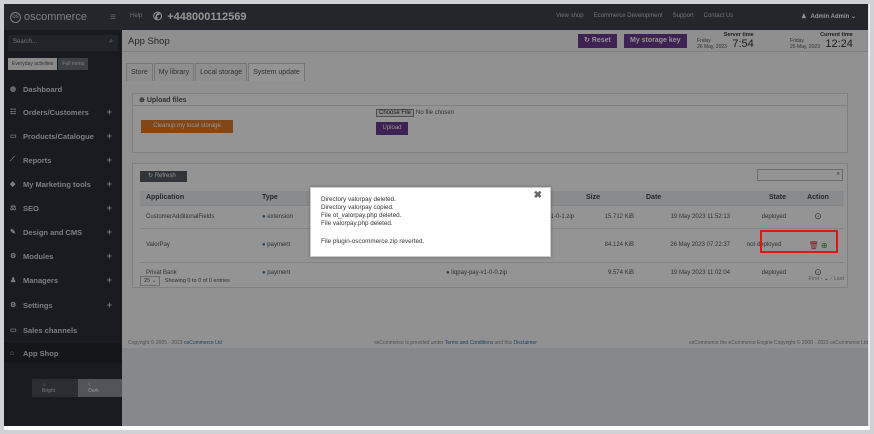  I want to click on dialog-message: File valorpay.php deleted., so click(357, 223).